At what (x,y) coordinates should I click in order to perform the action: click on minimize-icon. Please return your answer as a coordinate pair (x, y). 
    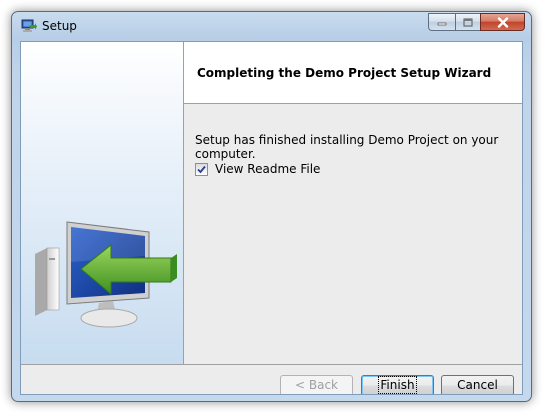
    Looking at the image, I should click on (442, 24).